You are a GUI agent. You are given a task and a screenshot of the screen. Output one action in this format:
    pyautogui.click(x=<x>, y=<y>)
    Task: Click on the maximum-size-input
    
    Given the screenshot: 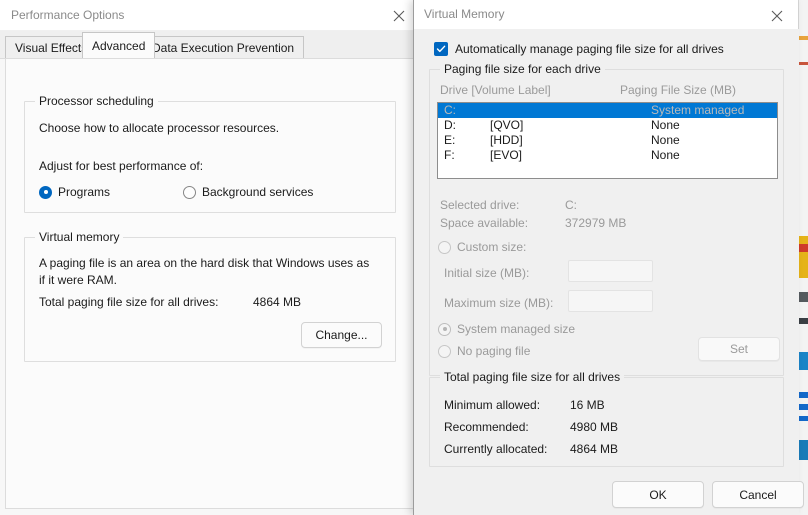 What is the action you would take?
    pyautogui.click(x=610, y=301)
    